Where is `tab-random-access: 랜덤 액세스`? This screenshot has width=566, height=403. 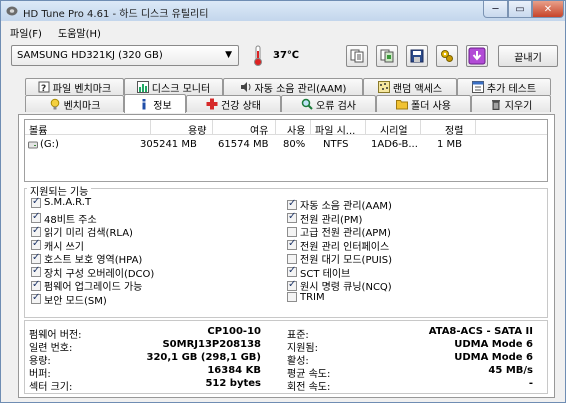
tab-random-access: 랜덤 액세스 is located at coordinates (410, 86).